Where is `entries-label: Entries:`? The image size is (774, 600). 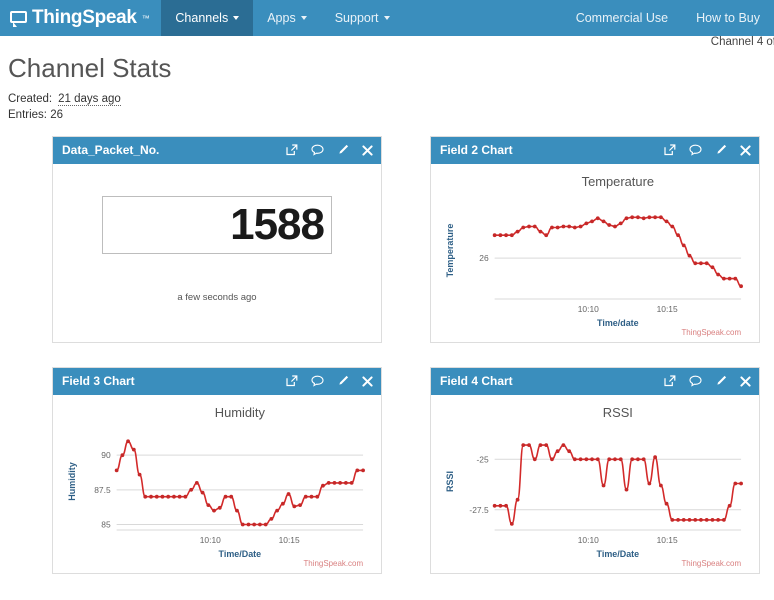
entries-label: Entries: is located at coordinates (27, 115).